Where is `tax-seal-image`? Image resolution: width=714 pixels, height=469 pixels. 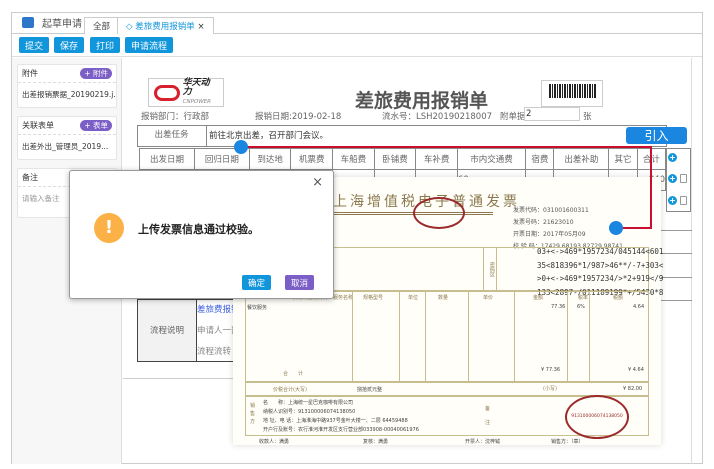
tax-seal-image is located at coordinates (439, 213).